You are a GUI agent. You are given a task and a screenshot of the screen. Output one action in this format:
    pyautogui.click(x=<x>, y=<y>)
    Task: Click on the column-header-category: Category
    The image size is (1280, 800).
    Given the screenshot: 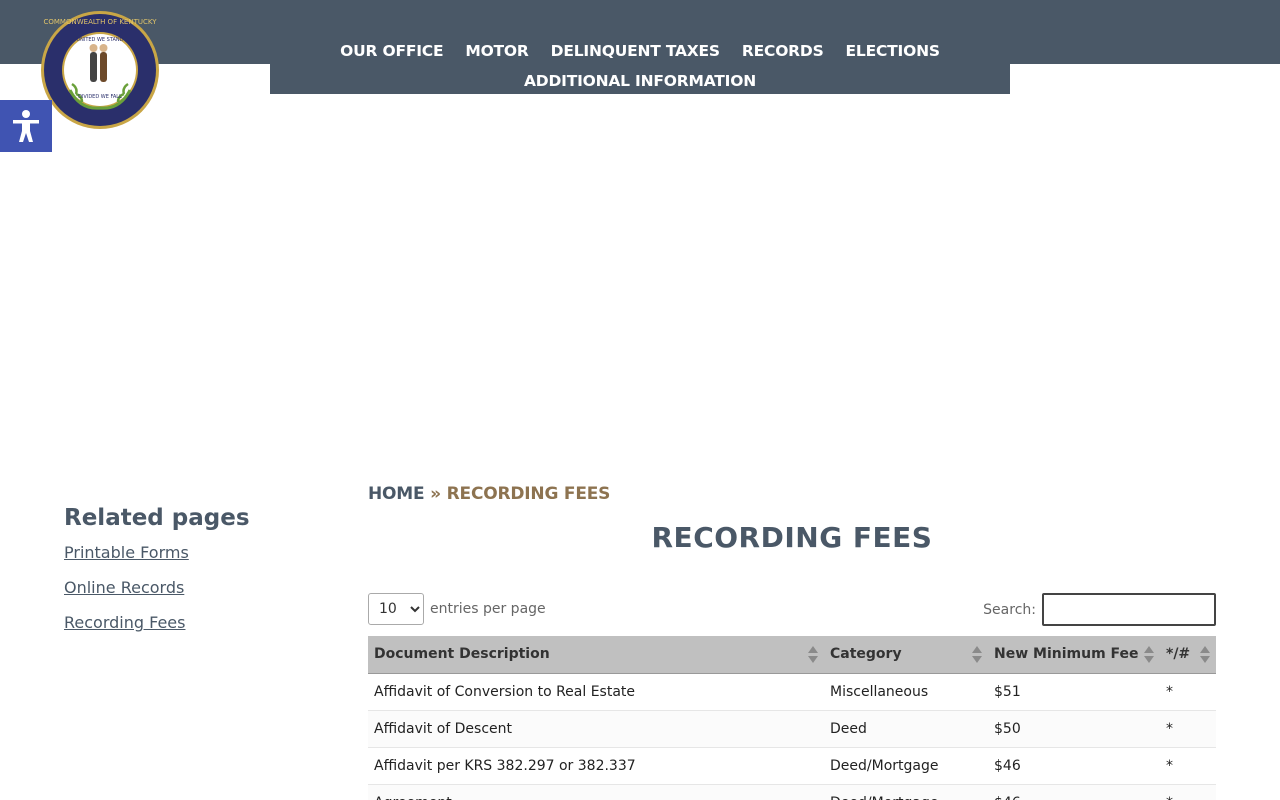 What is the action you would take?
    pyautogui.click(x=906, y=655)
    